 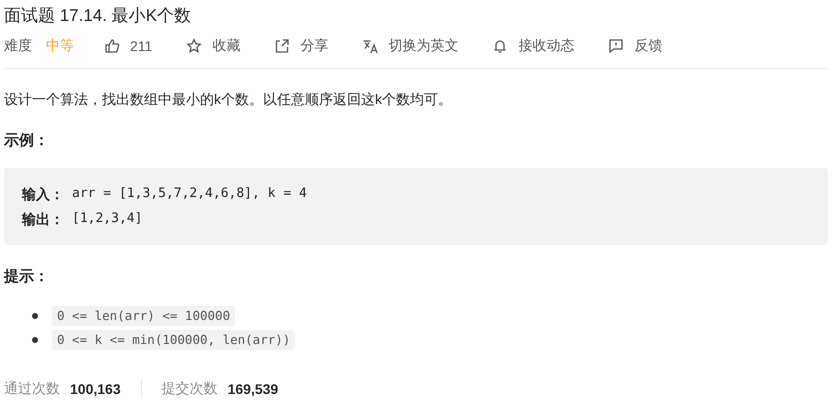 I want to click on thumbs-up-icon, so click(x=112, y=46).